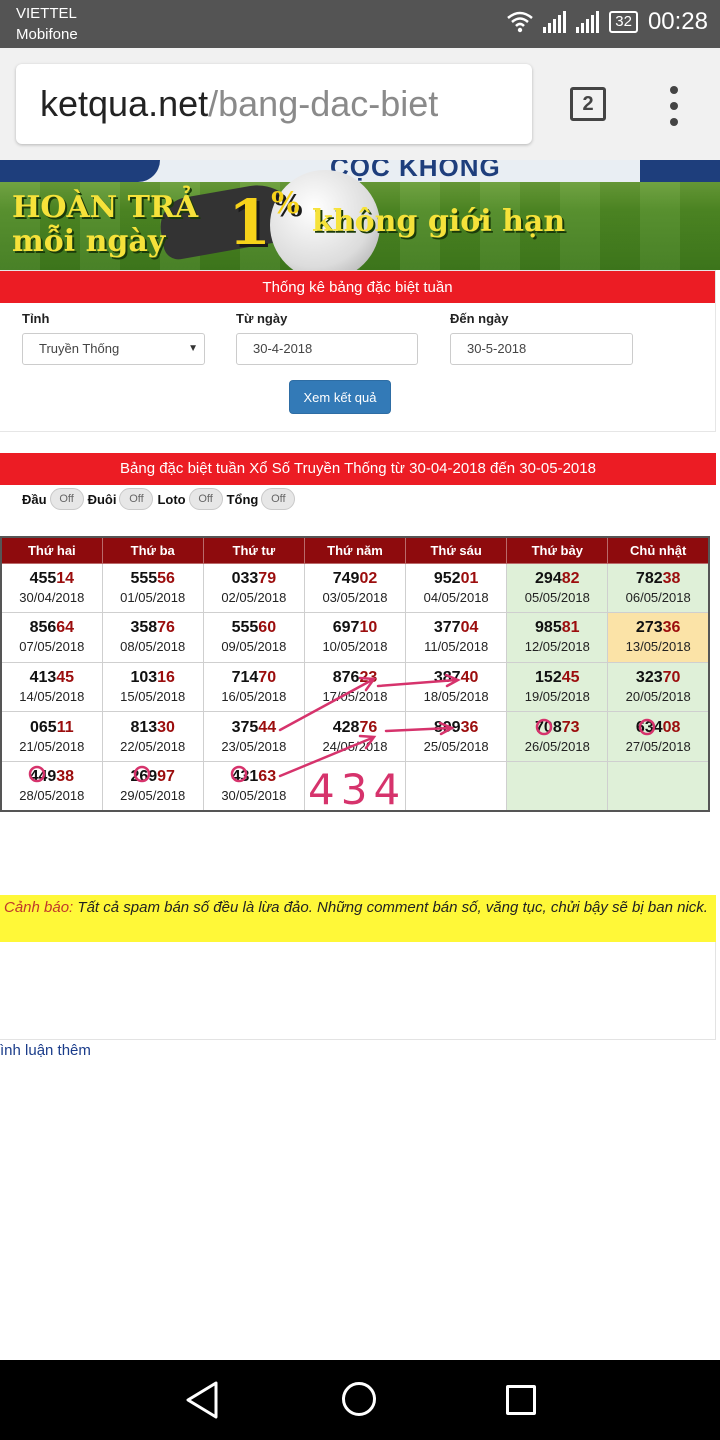  Describe the element at coordinates (658, 677) in the screenshot. I see `result-number: 32370` at that location.